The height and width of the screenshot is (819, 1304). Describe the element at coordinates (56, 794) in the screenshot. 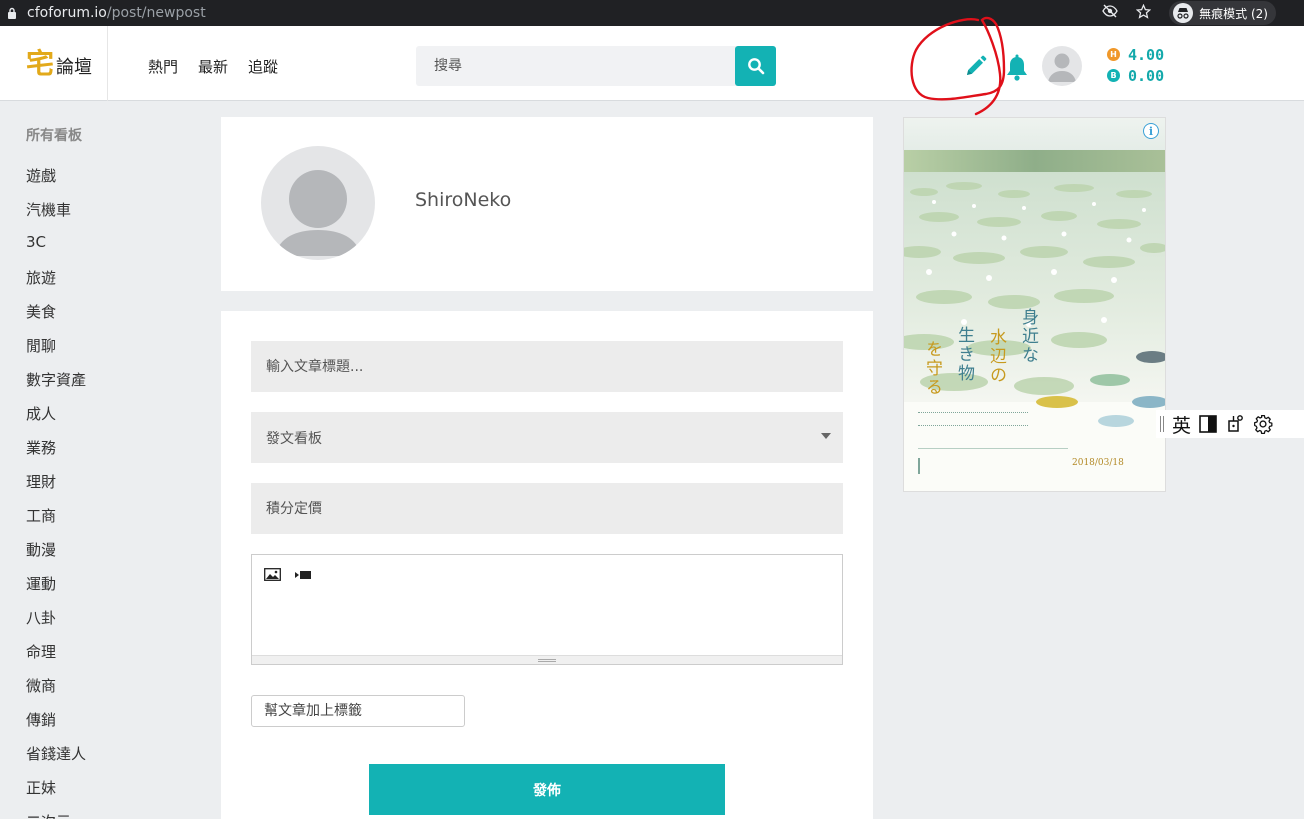

I see `sidebar-item-beauty: 正妹` at that location.